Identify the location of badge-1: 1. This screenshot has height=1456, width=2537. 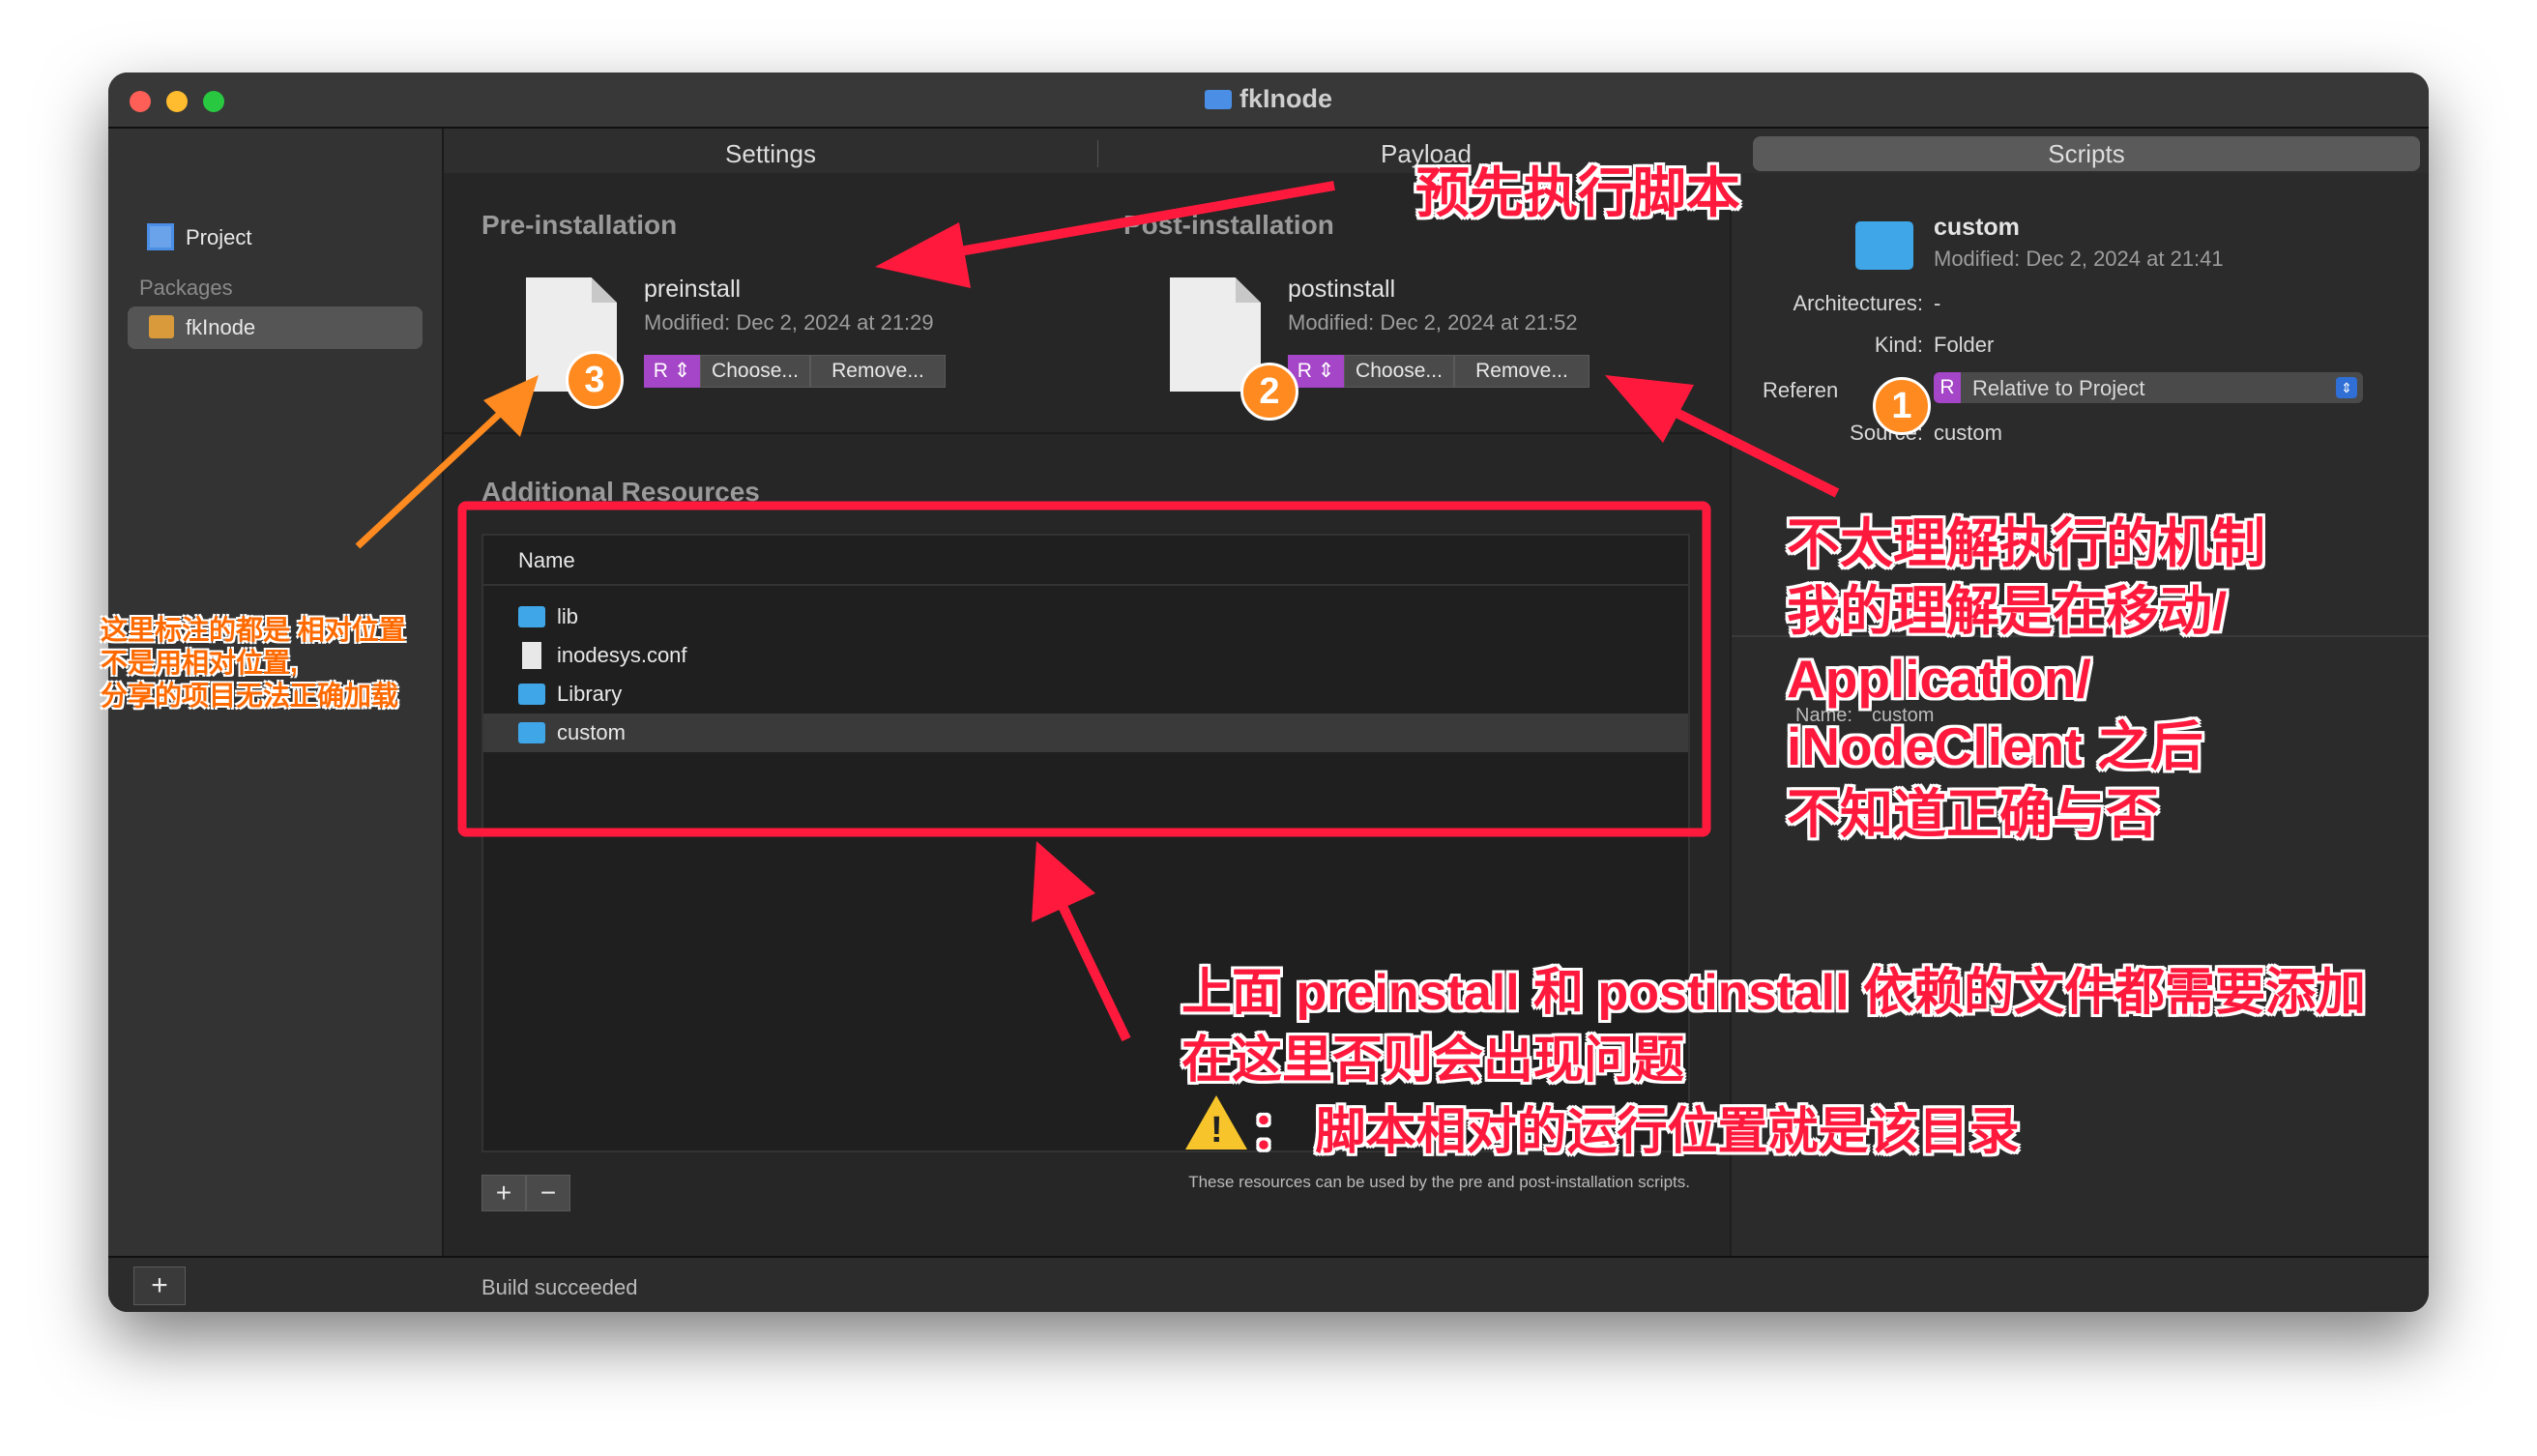
(1902, 406).